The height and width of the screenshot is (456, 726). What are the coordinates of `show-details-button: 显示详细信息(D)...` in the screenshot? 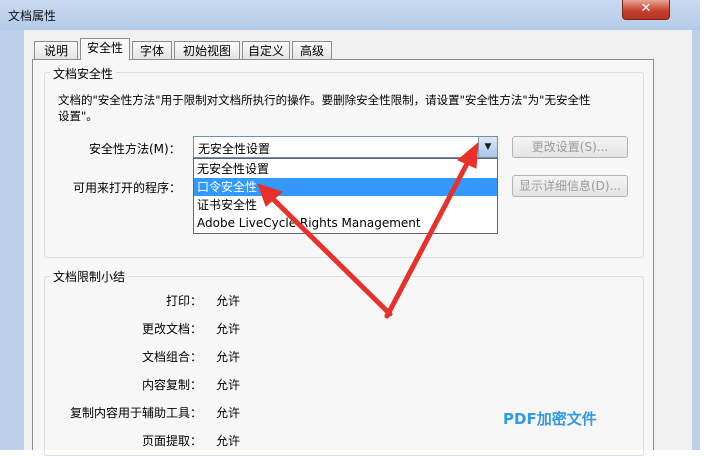 It's located at (570, 186).